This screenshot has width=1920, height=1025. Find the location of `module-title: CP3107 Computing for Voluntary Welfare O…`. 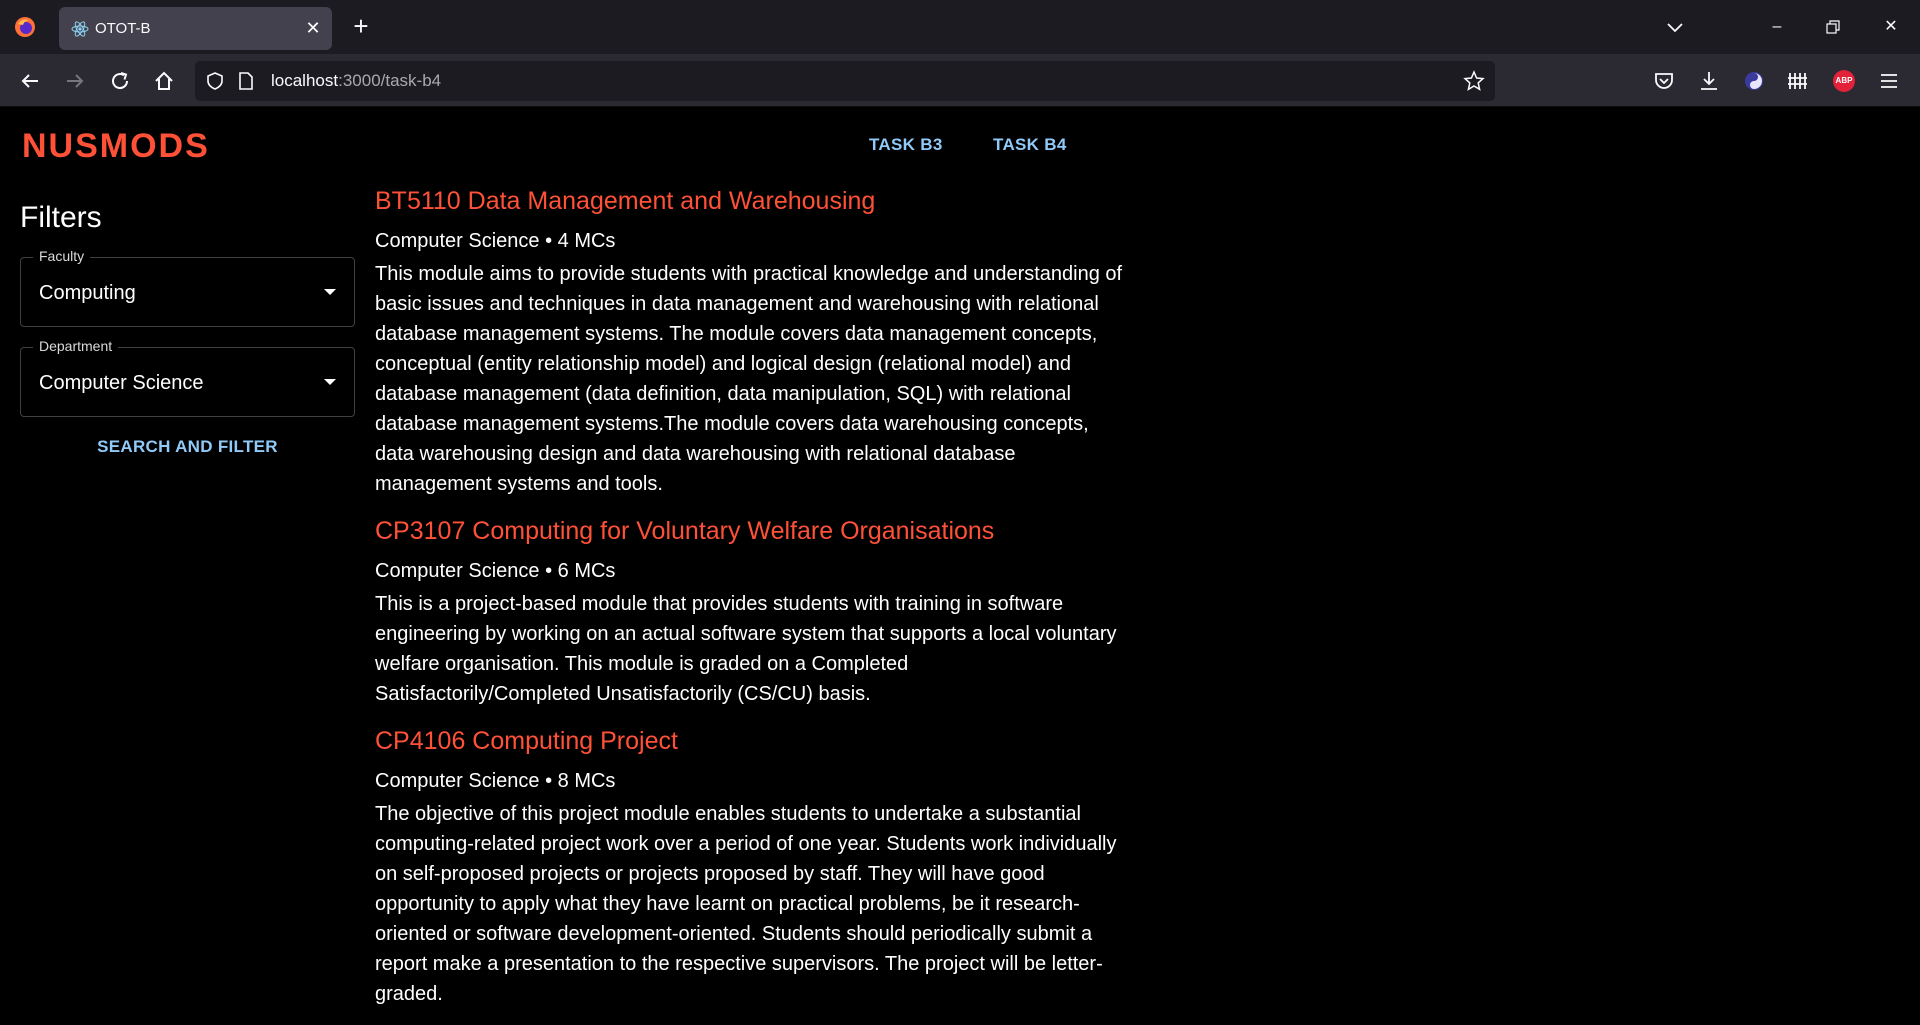

module-title: CP3107 Computing for Voluntary Welfare O… is located at coordinates (750, 531).